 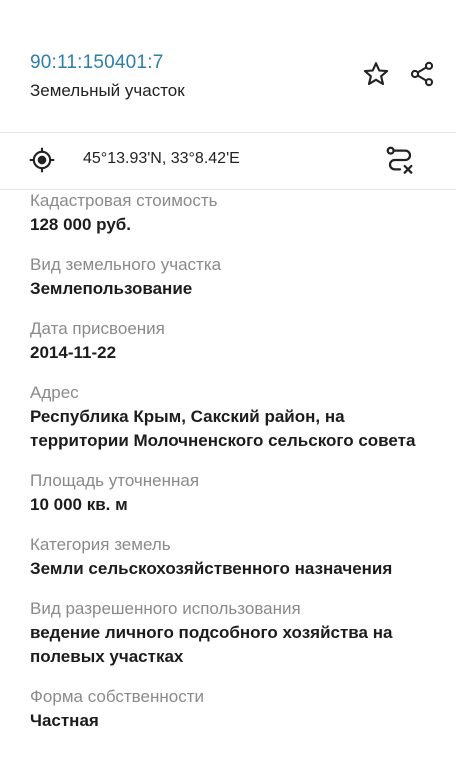 I want to click on route-clear-icon, so click(x=400, y=160).